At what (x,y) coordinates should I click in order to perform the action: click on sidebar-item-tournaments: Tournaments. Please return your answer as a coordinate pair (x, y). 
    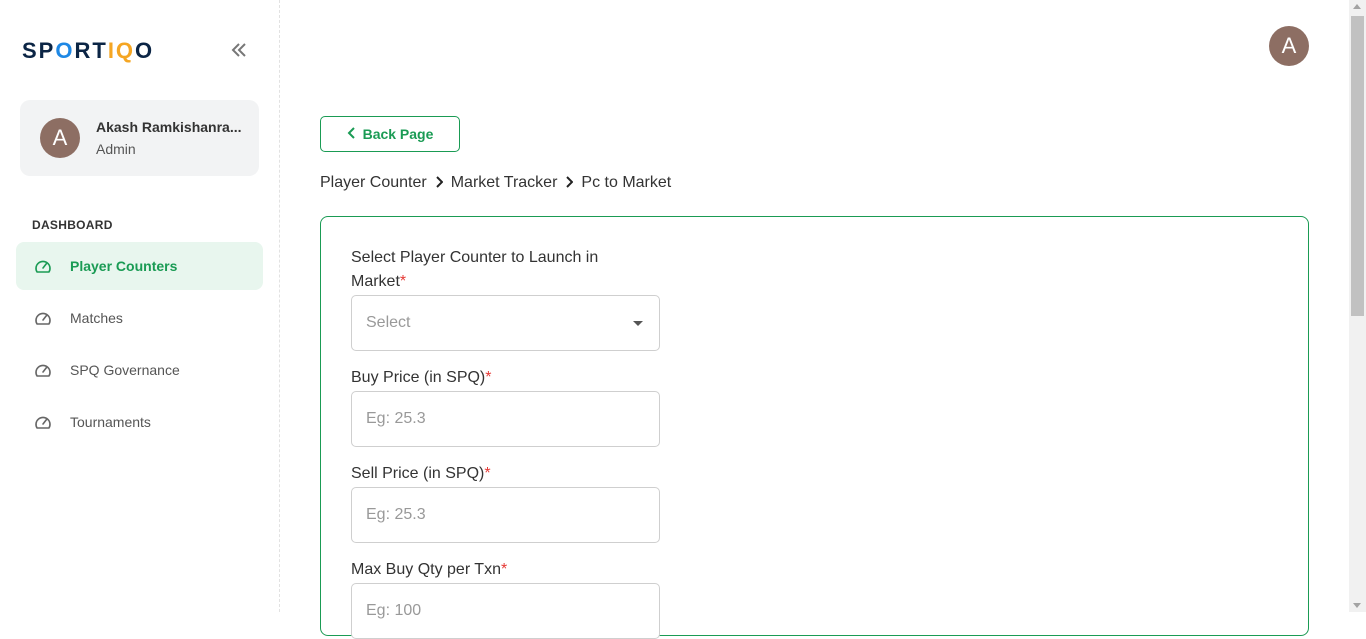
    Looking at the image, I should click on (139, 422).